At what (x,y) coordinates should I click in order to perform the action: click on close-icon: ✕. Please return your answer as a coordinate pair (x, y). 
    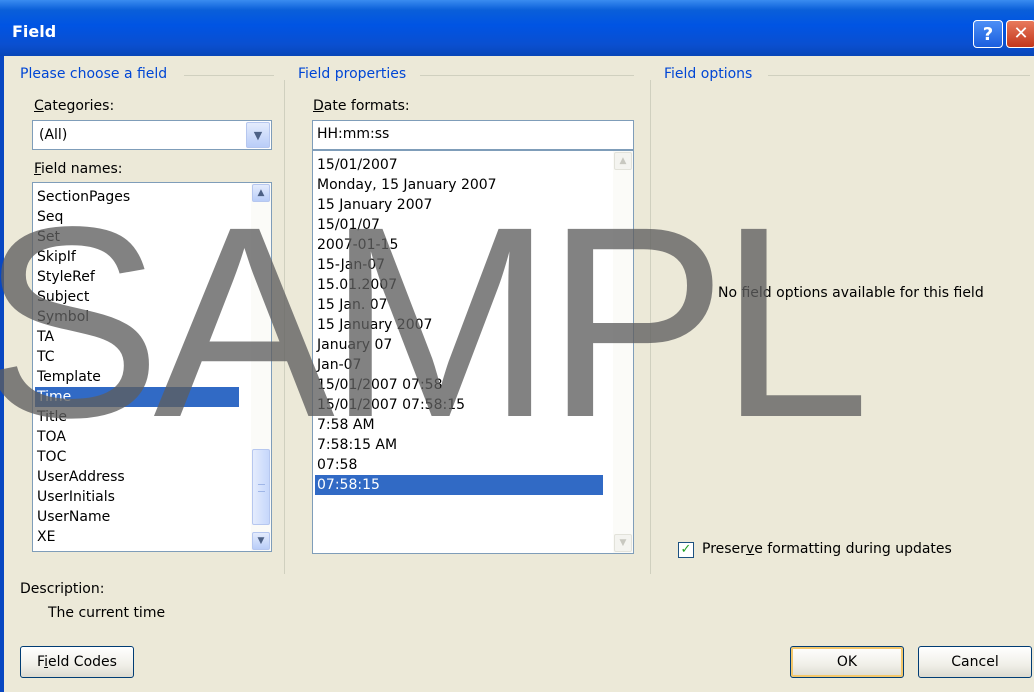
    Looking at the image, I should click on (1021, 33).